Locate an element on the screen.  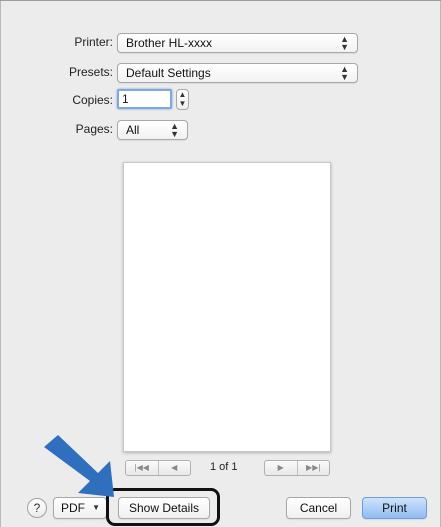
pages-popup: All ▲ ▼ is located at coordinates (152, 130).